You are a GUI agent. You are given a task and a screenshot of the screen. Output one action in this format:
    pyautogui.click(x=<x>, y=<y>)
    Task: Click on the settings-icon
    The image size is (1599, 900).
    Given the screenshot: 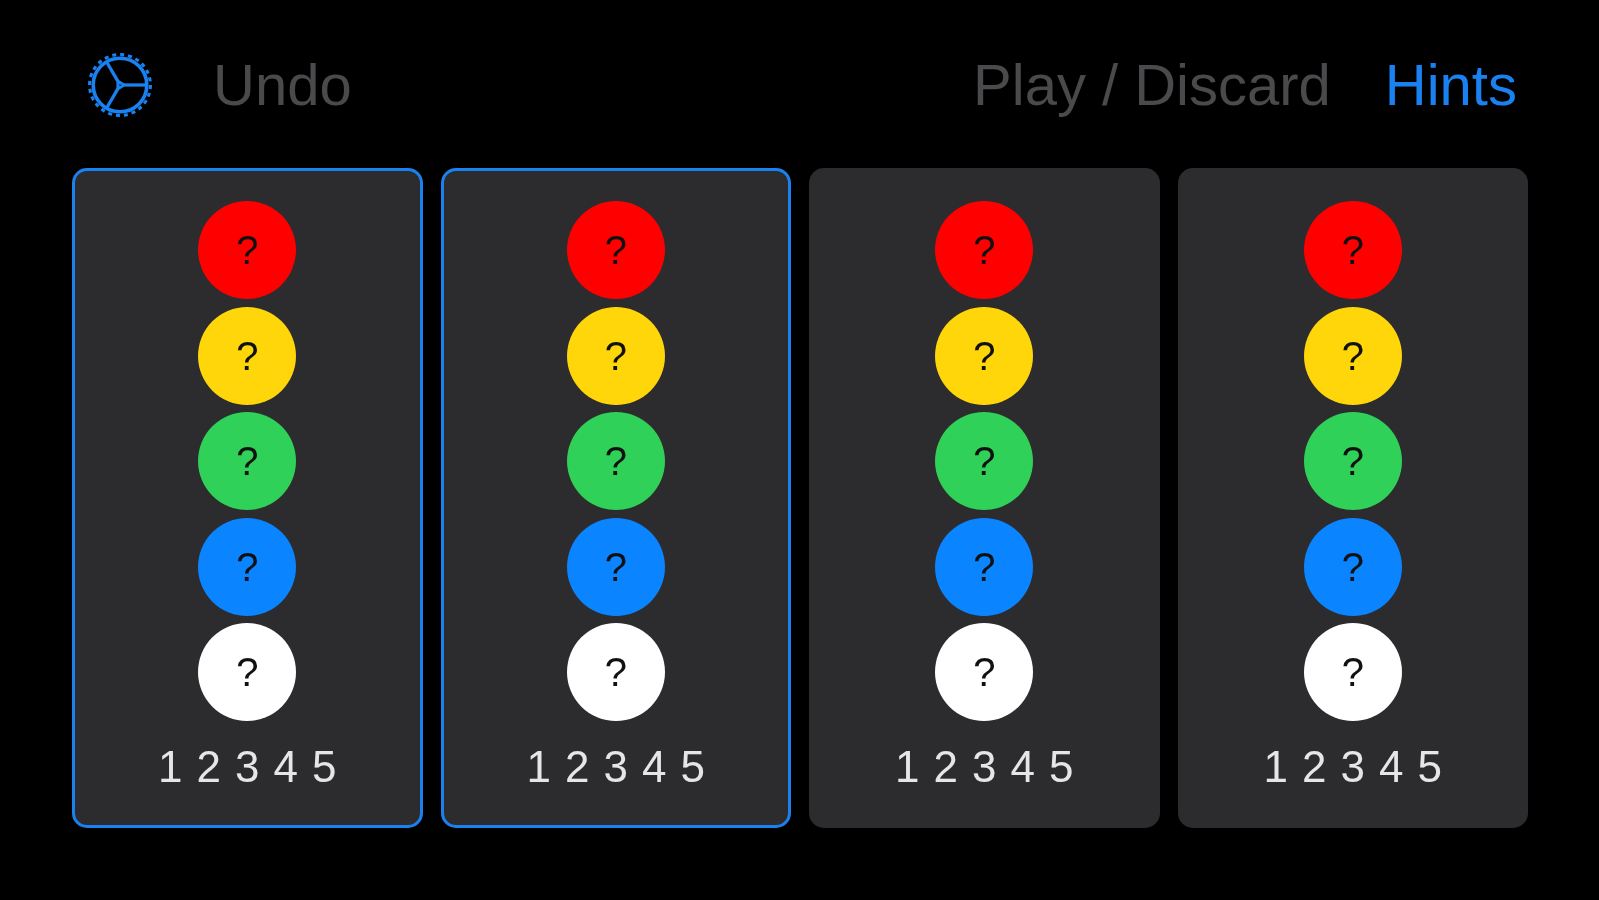 What is the action you would take?
    pyautogui.click(x=120, y=85)
    